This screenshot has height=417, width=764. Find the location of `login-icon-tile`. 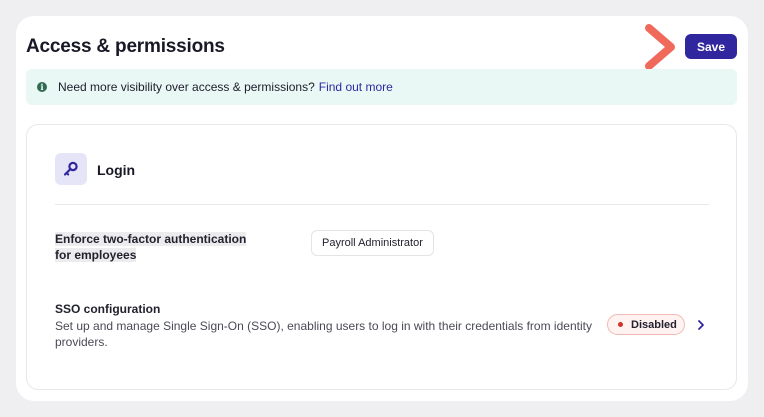

login-icon-tile is located at coordinates (71, 169).